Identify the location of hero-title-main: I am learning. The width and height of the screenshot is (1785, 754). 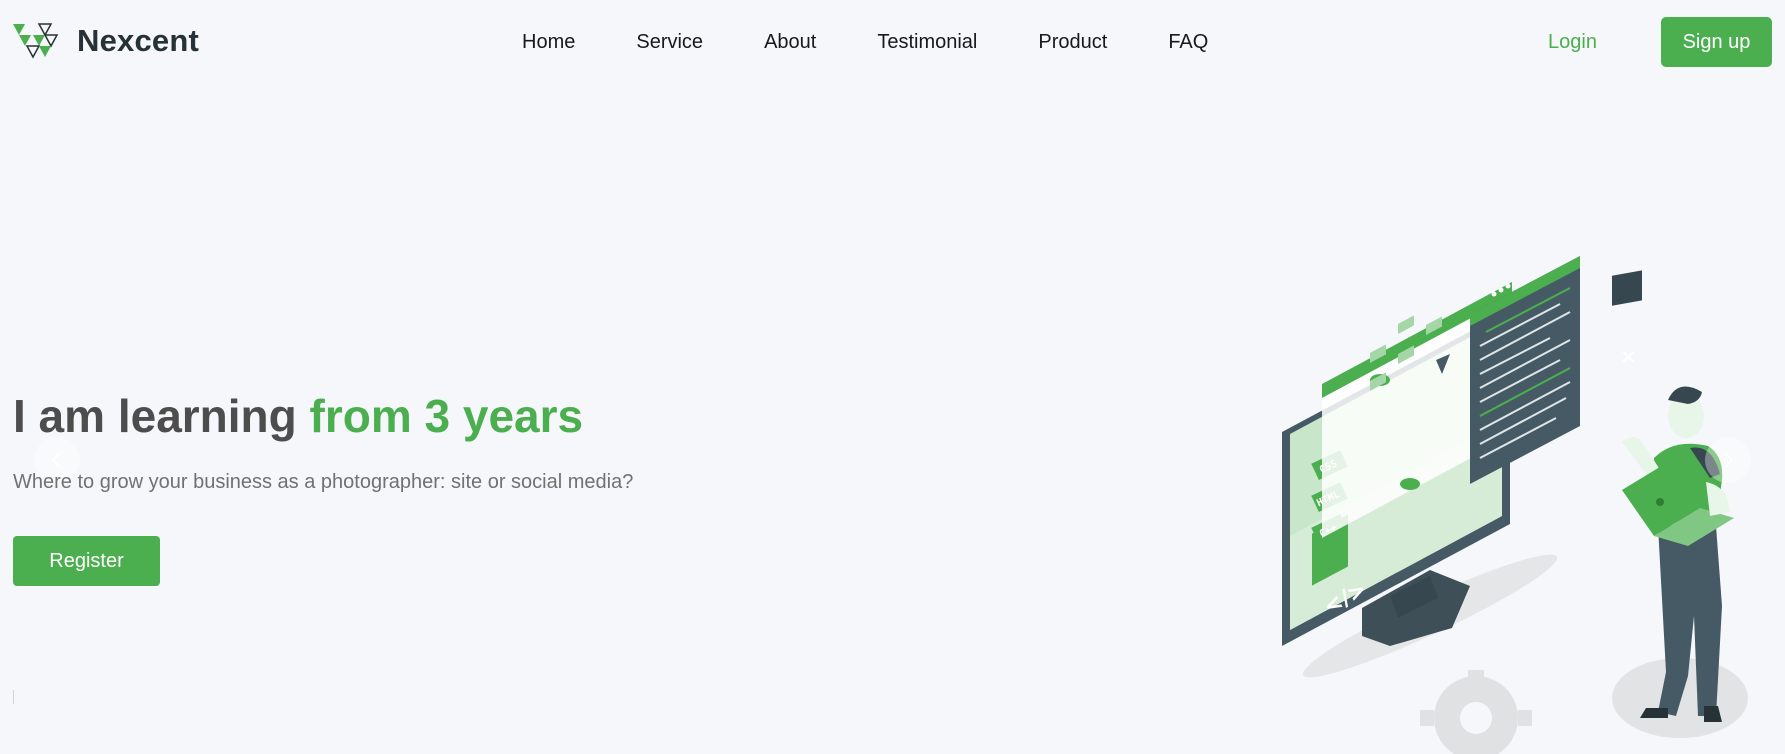
(161, 416).